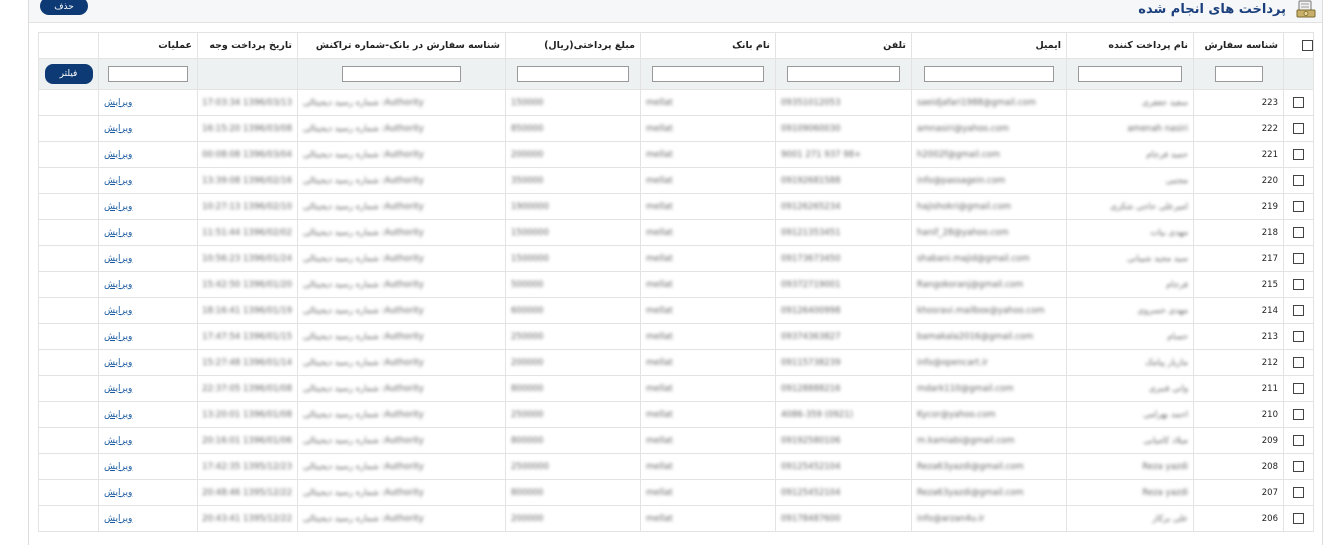 The width and height of the screenshot is (1335, 545). I want to click on col-header-payer: نام پرداخت کننده, so click(1130, 45).